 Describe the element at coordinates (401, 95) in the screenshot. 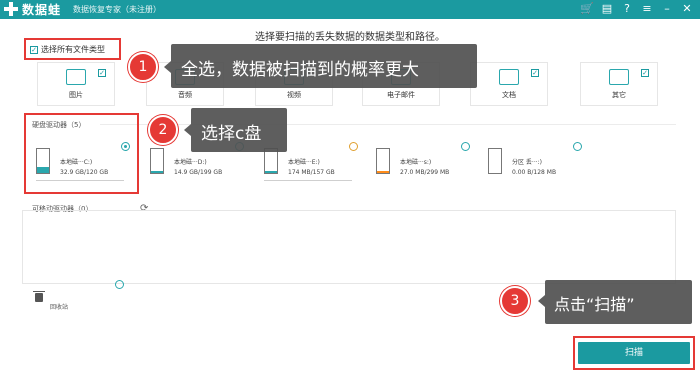

I see `file-type-label: 电子邮件` at that location.